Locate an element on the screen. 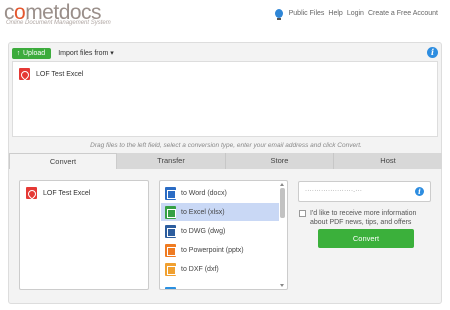 The width and height of the screenshot is (450, 310). scroll-up-arrow-icon is located at coordinates (282, 184).